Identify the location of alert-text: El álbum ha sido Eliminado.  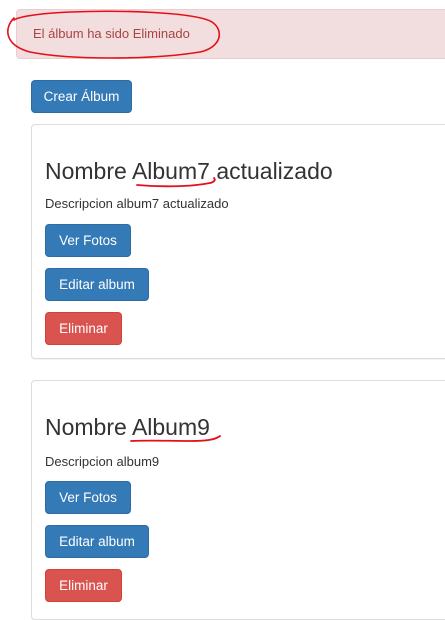
(111, 33).